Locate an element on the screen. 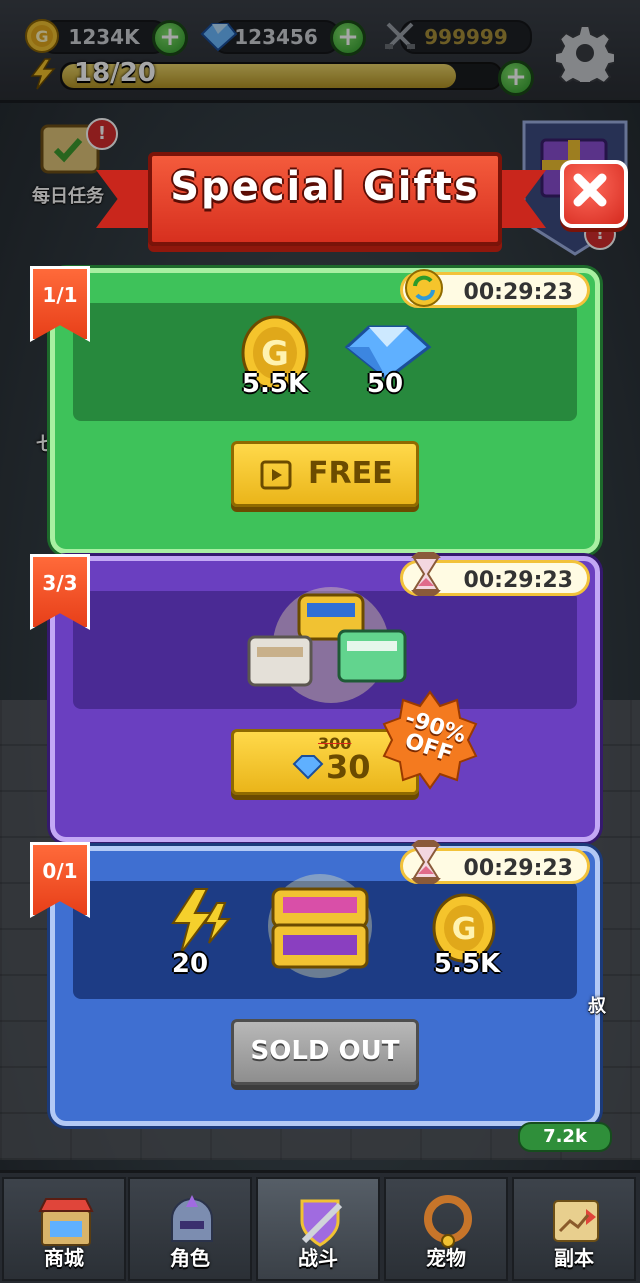  offer-3-chest-icon is located at coordinates (320, 926).